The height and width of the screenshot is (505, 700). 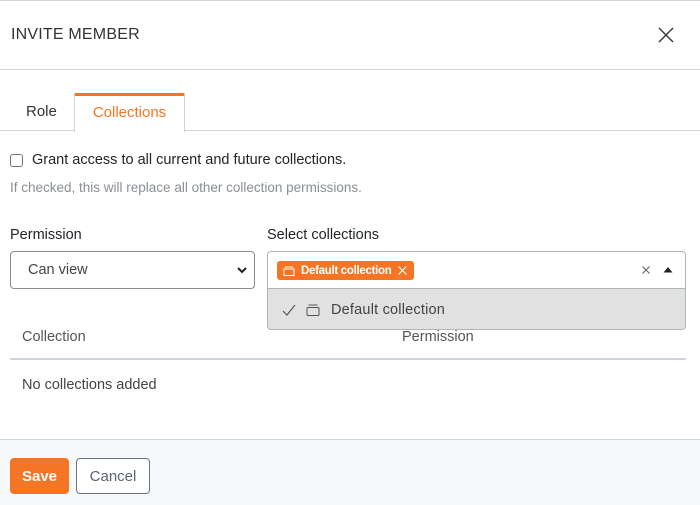 What do you see at coordinates (39, 476) in the screenshot?
I see `save-button: Save` at bounding box center [39, 476].